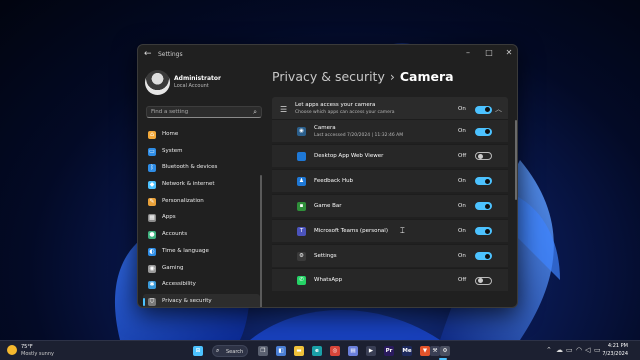 This screenshot has width=640, height=360. What do you see at coordinates (390, 180) in the screenshot?
I see `app-row: ♟ Feedback Hub On` at bounding box center [390, 180].